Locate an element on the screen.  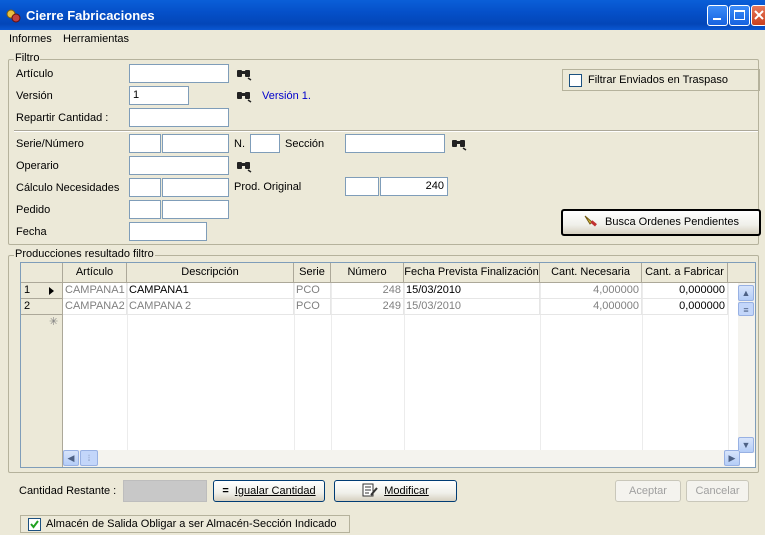
filter-group-label: Filtro is located at coordinates (27, 58).